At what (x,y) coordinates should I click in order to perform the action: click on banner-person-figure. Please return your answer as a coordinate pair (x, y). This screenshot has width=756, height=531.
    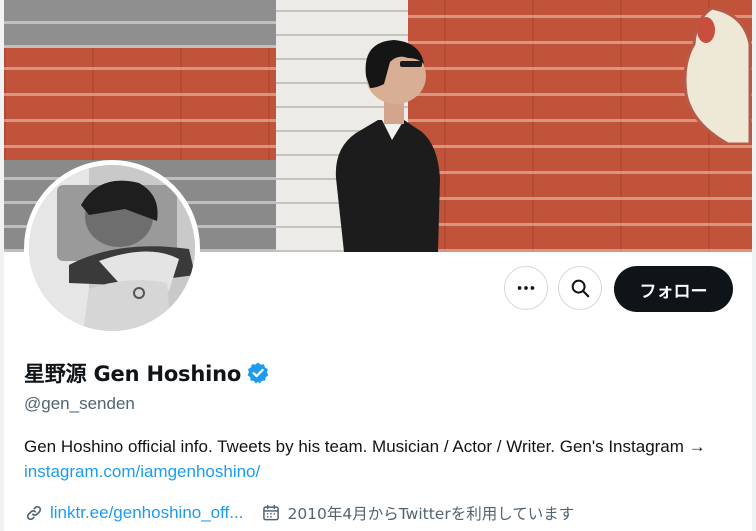
    Looking at the image, I should click on (387, 146).